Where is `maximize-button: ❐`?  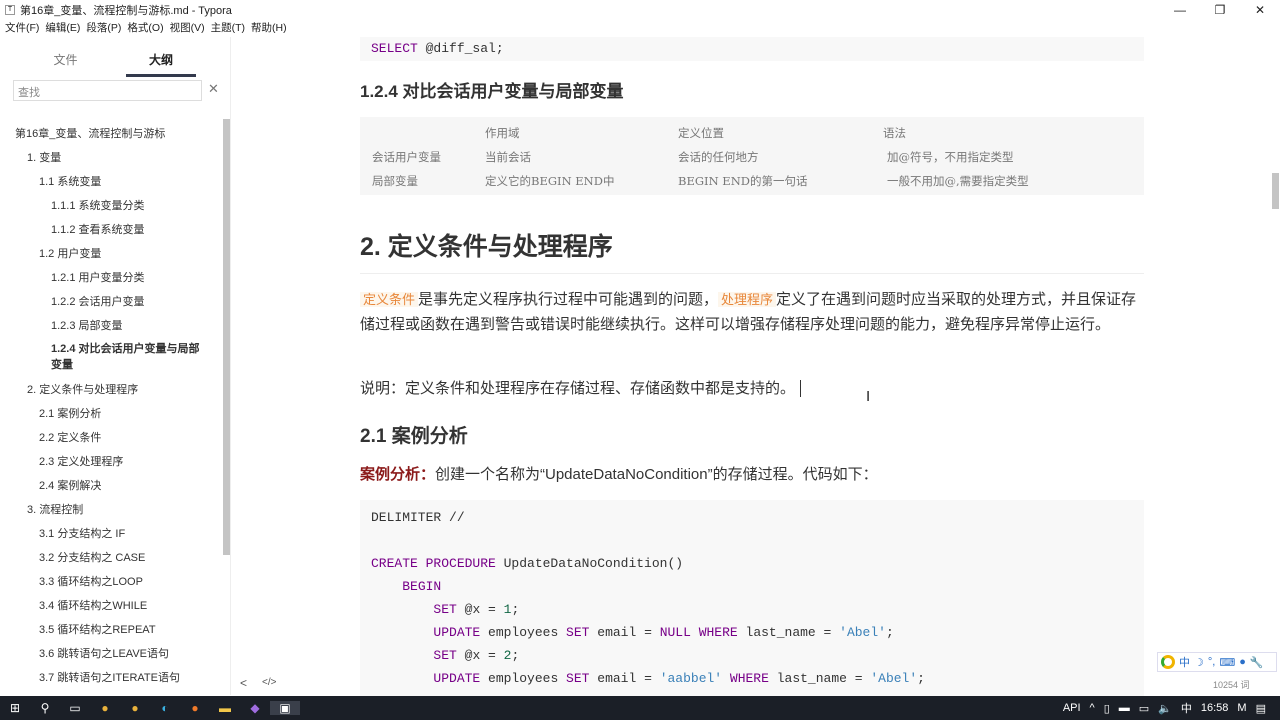
maximize-button: ❐ is located at coordinates (1220, 10).